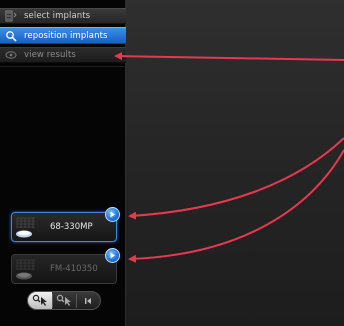 This screenshot has width=344, height=326. I want to click on magnifier-icon, so click(11, 36).